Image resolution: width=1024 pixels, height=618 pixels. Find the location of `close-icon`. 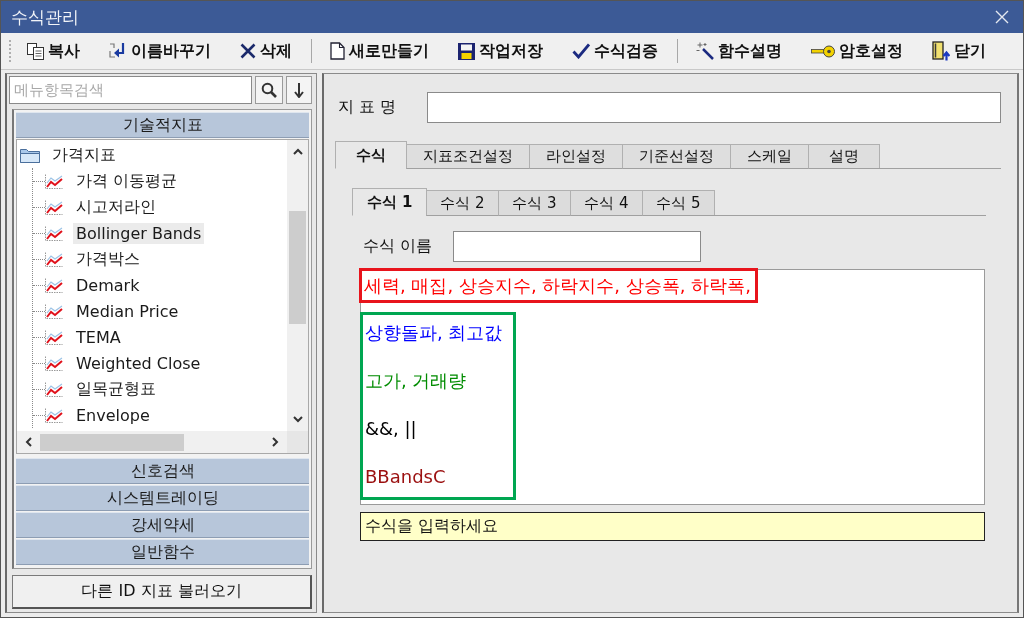

close-icon is located at coordinates (1002, 17).